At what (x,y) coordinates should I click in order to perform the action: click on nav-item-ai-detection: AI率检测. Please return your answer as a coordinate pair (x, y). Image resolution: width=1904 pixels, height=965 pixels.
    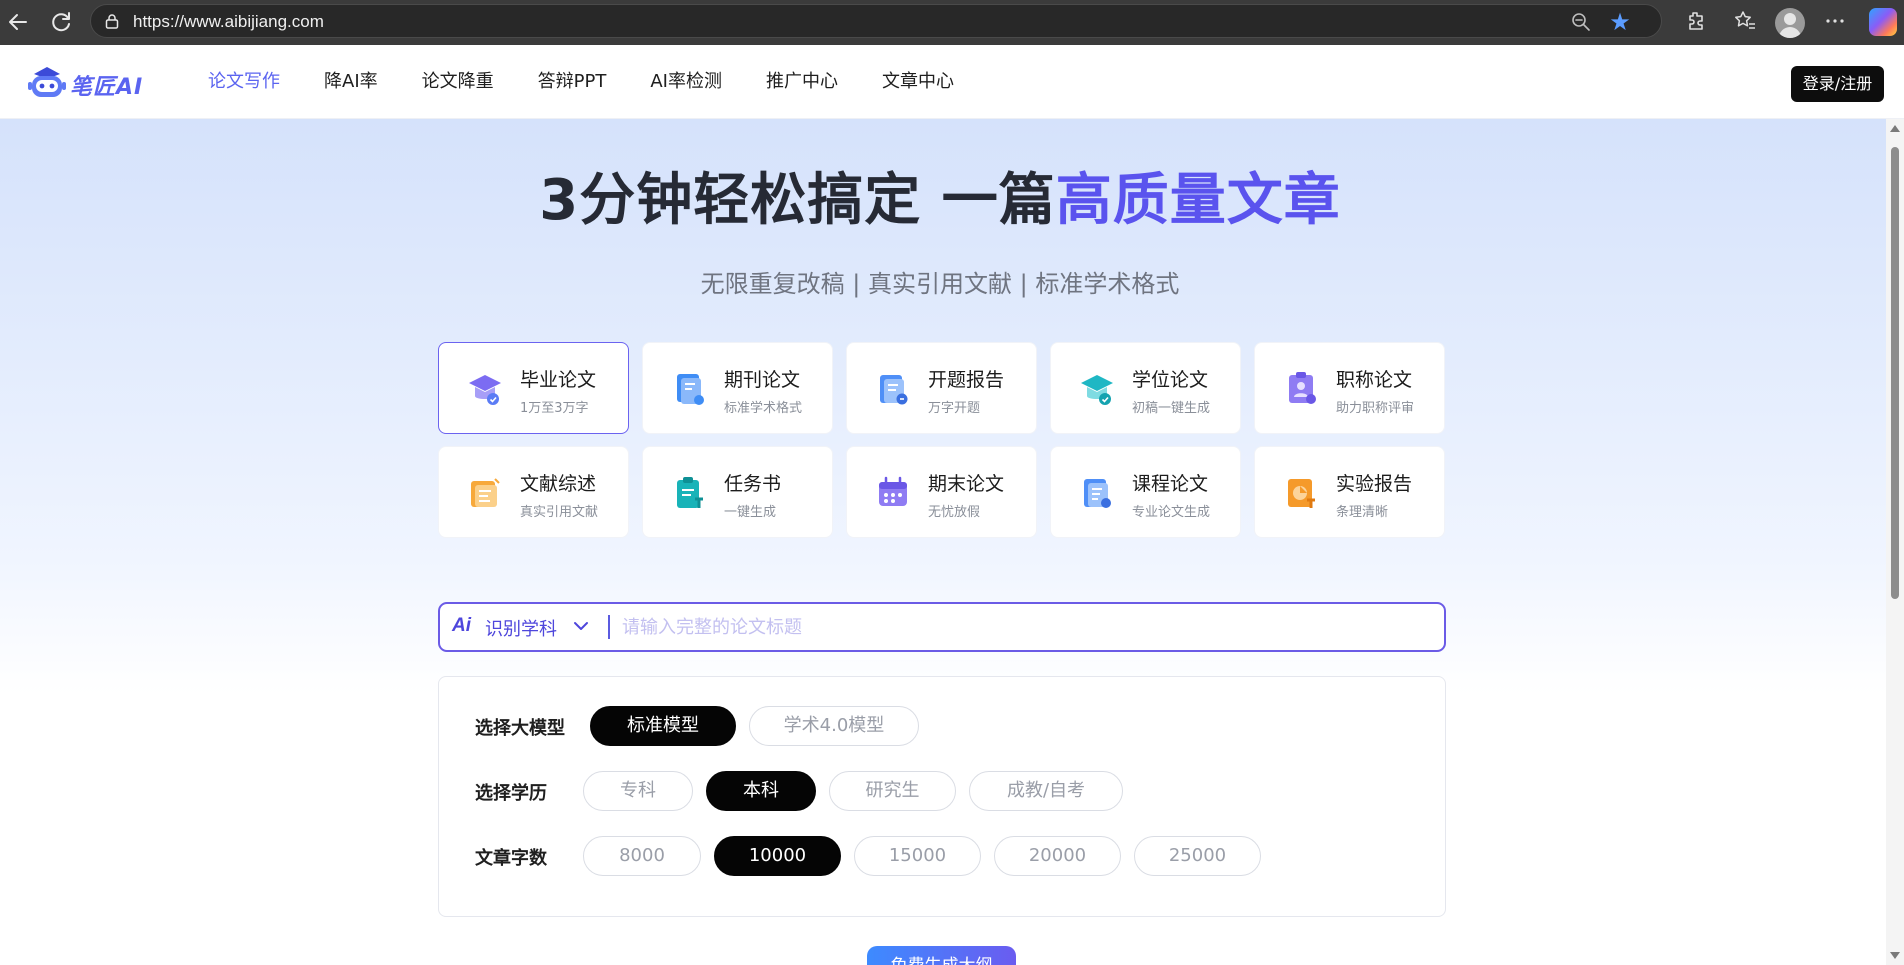
    Looking at the image, I should click on (686, 82).